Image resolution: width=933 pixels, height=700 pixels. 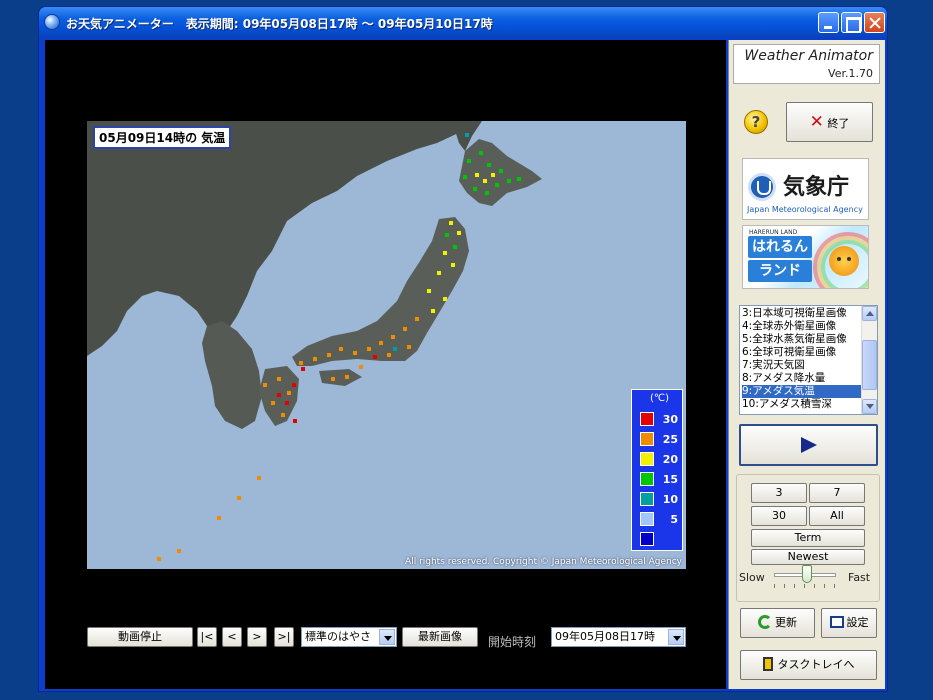 What do you see at coordinates (762, 187) in the screenshot?
I see `jma-logo-icon` at bounding box center [762, 187].